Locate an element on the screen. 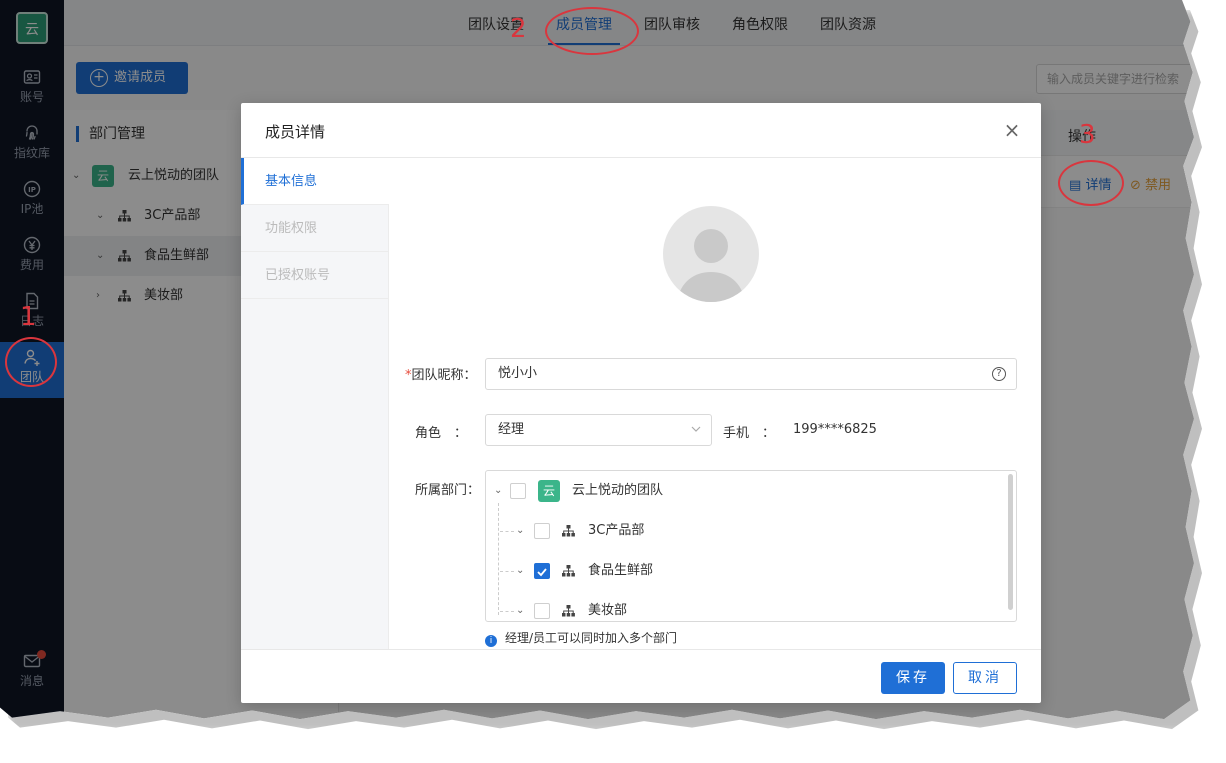 The width and height of the screenshot is (1226, 763). dept-item-label: 3C产品部 is located at coordinates (616, 530).